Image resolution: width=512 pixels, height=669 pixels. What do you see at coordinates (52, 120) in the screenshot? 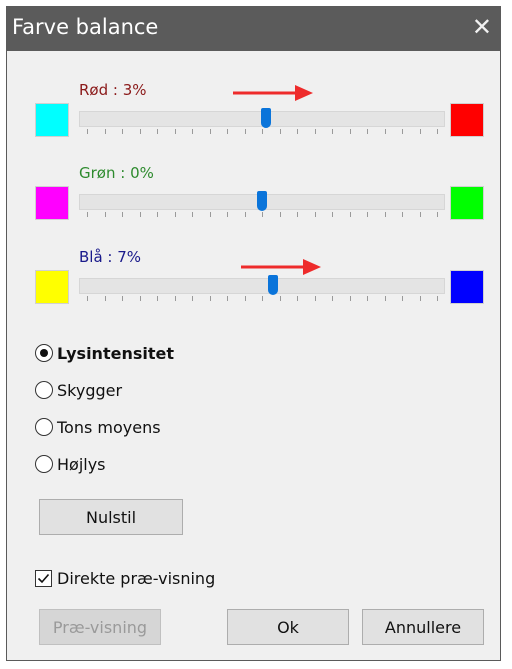
I see `cyan-swatch` at bounding box center [52, 120].